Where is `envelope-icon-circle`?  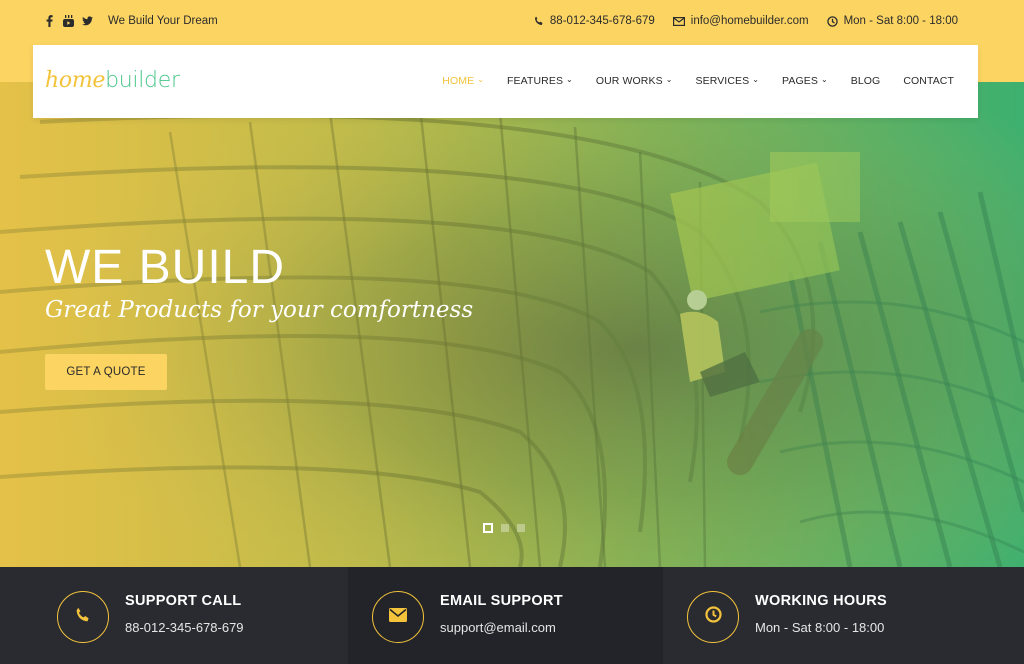
envelope-icon-circle is located at coordinates (398, 617).